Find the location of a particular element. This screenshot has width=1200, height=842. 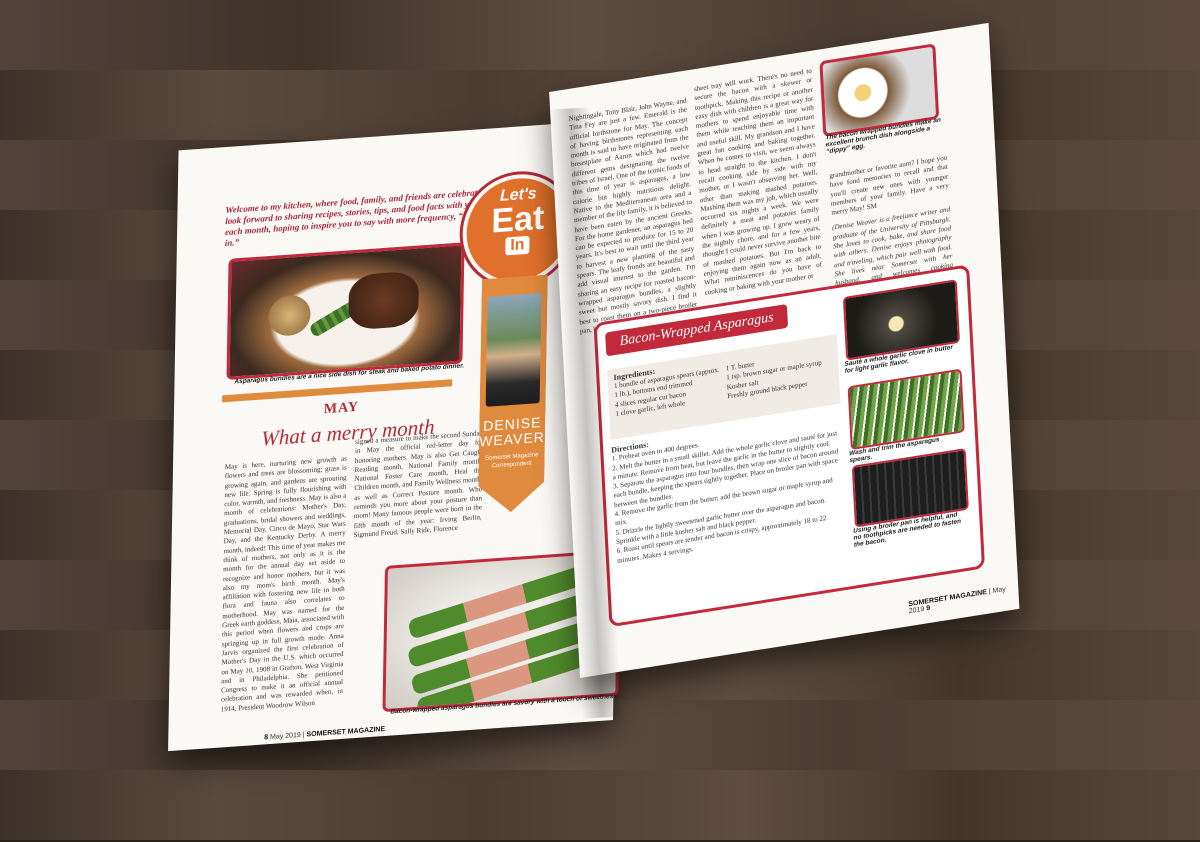

author-photo is located at coordinates (514, 350).